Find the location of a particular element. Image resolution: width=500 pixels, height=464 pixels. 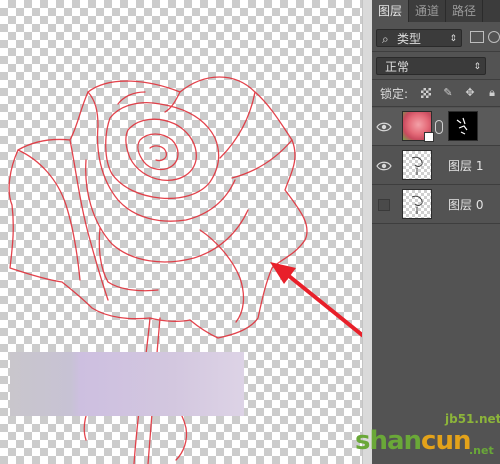

lock-label: 锁定: is located at coordinates (394, 94).